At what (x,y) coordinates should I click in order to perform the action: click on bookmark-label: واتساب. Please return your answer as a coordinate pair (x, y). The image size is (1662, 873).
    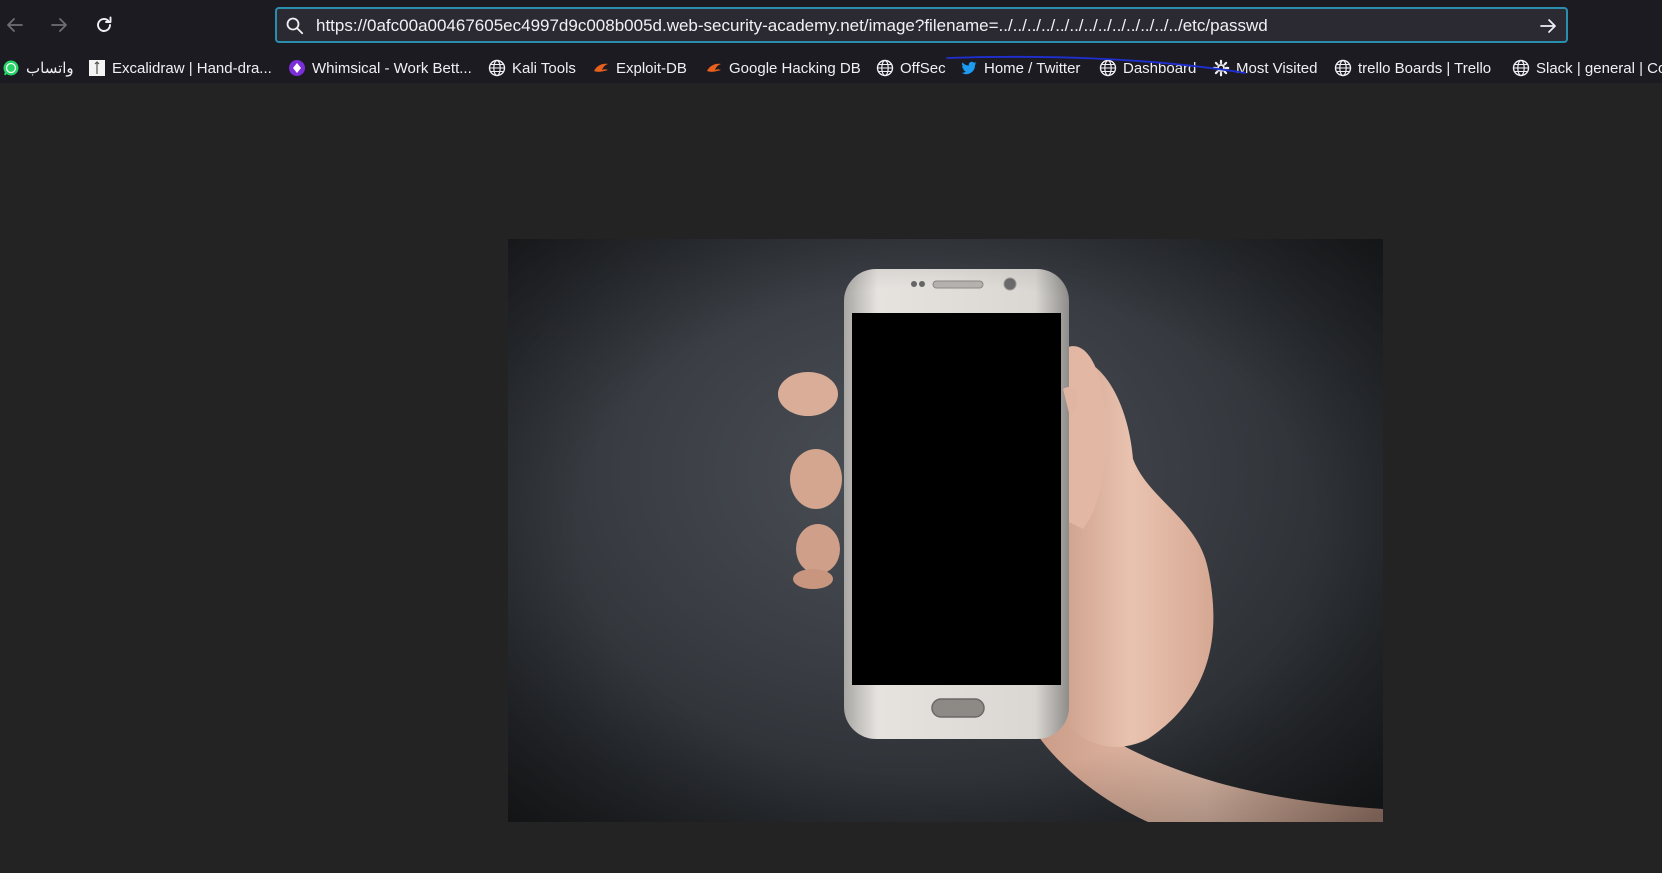
    Looking at the image, I should click on (50, 68).